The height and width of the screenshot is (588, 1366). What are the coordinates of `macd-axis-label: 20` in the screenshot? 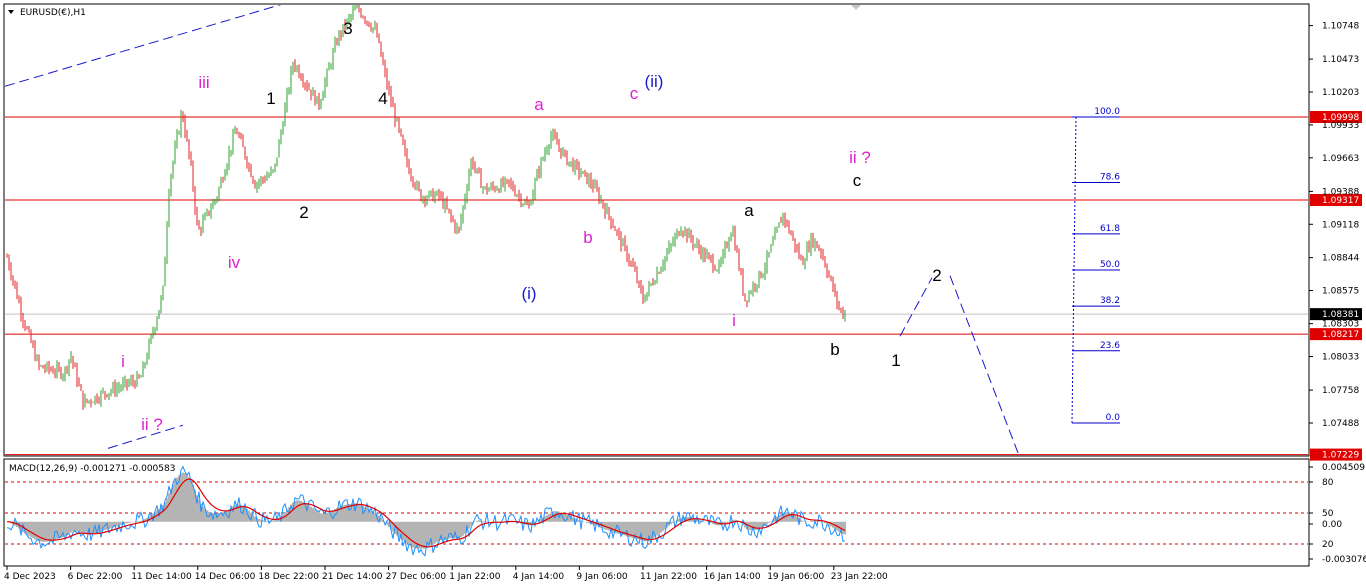 It's located at (1328, 545).